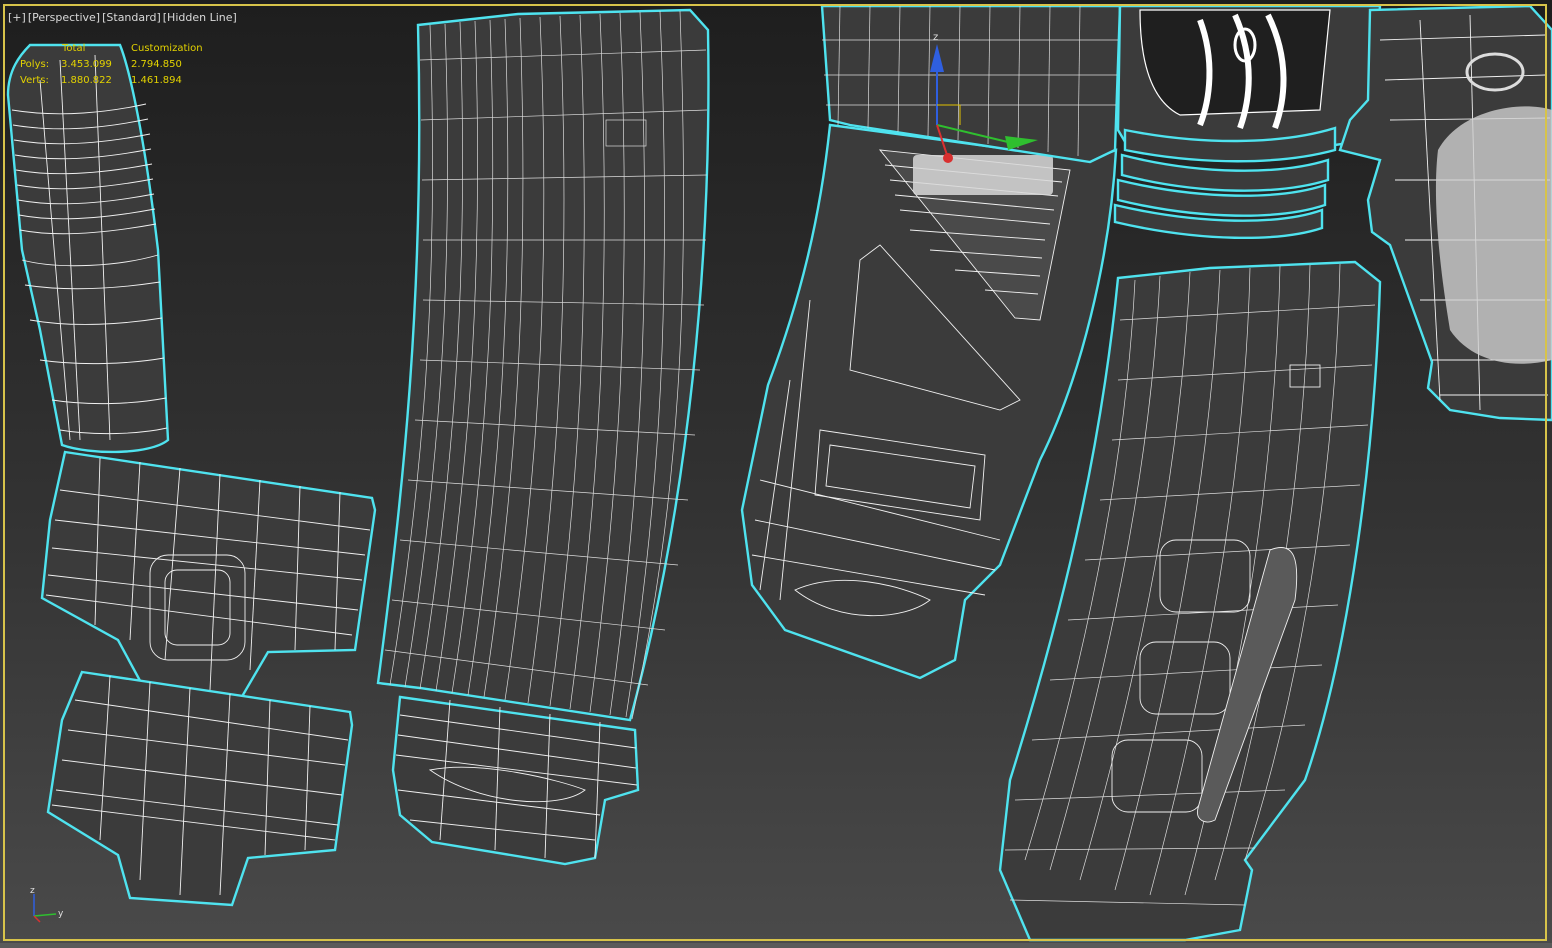 This screenshot has width=1552, height=948. Describe the element at coordinates (131, 17) in the screenshot. I see `viewport-shading-menu: [Standard]` at that location.